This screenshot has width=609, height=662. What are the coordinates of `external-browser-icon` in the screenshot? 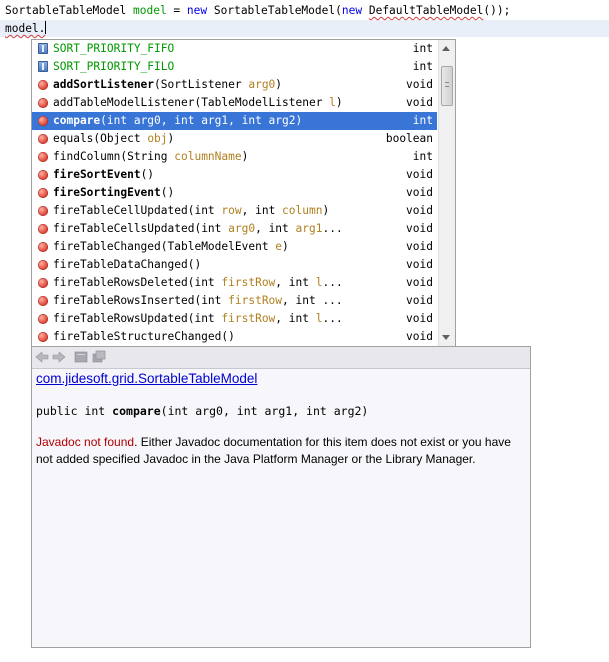 It's located at (99, 357).